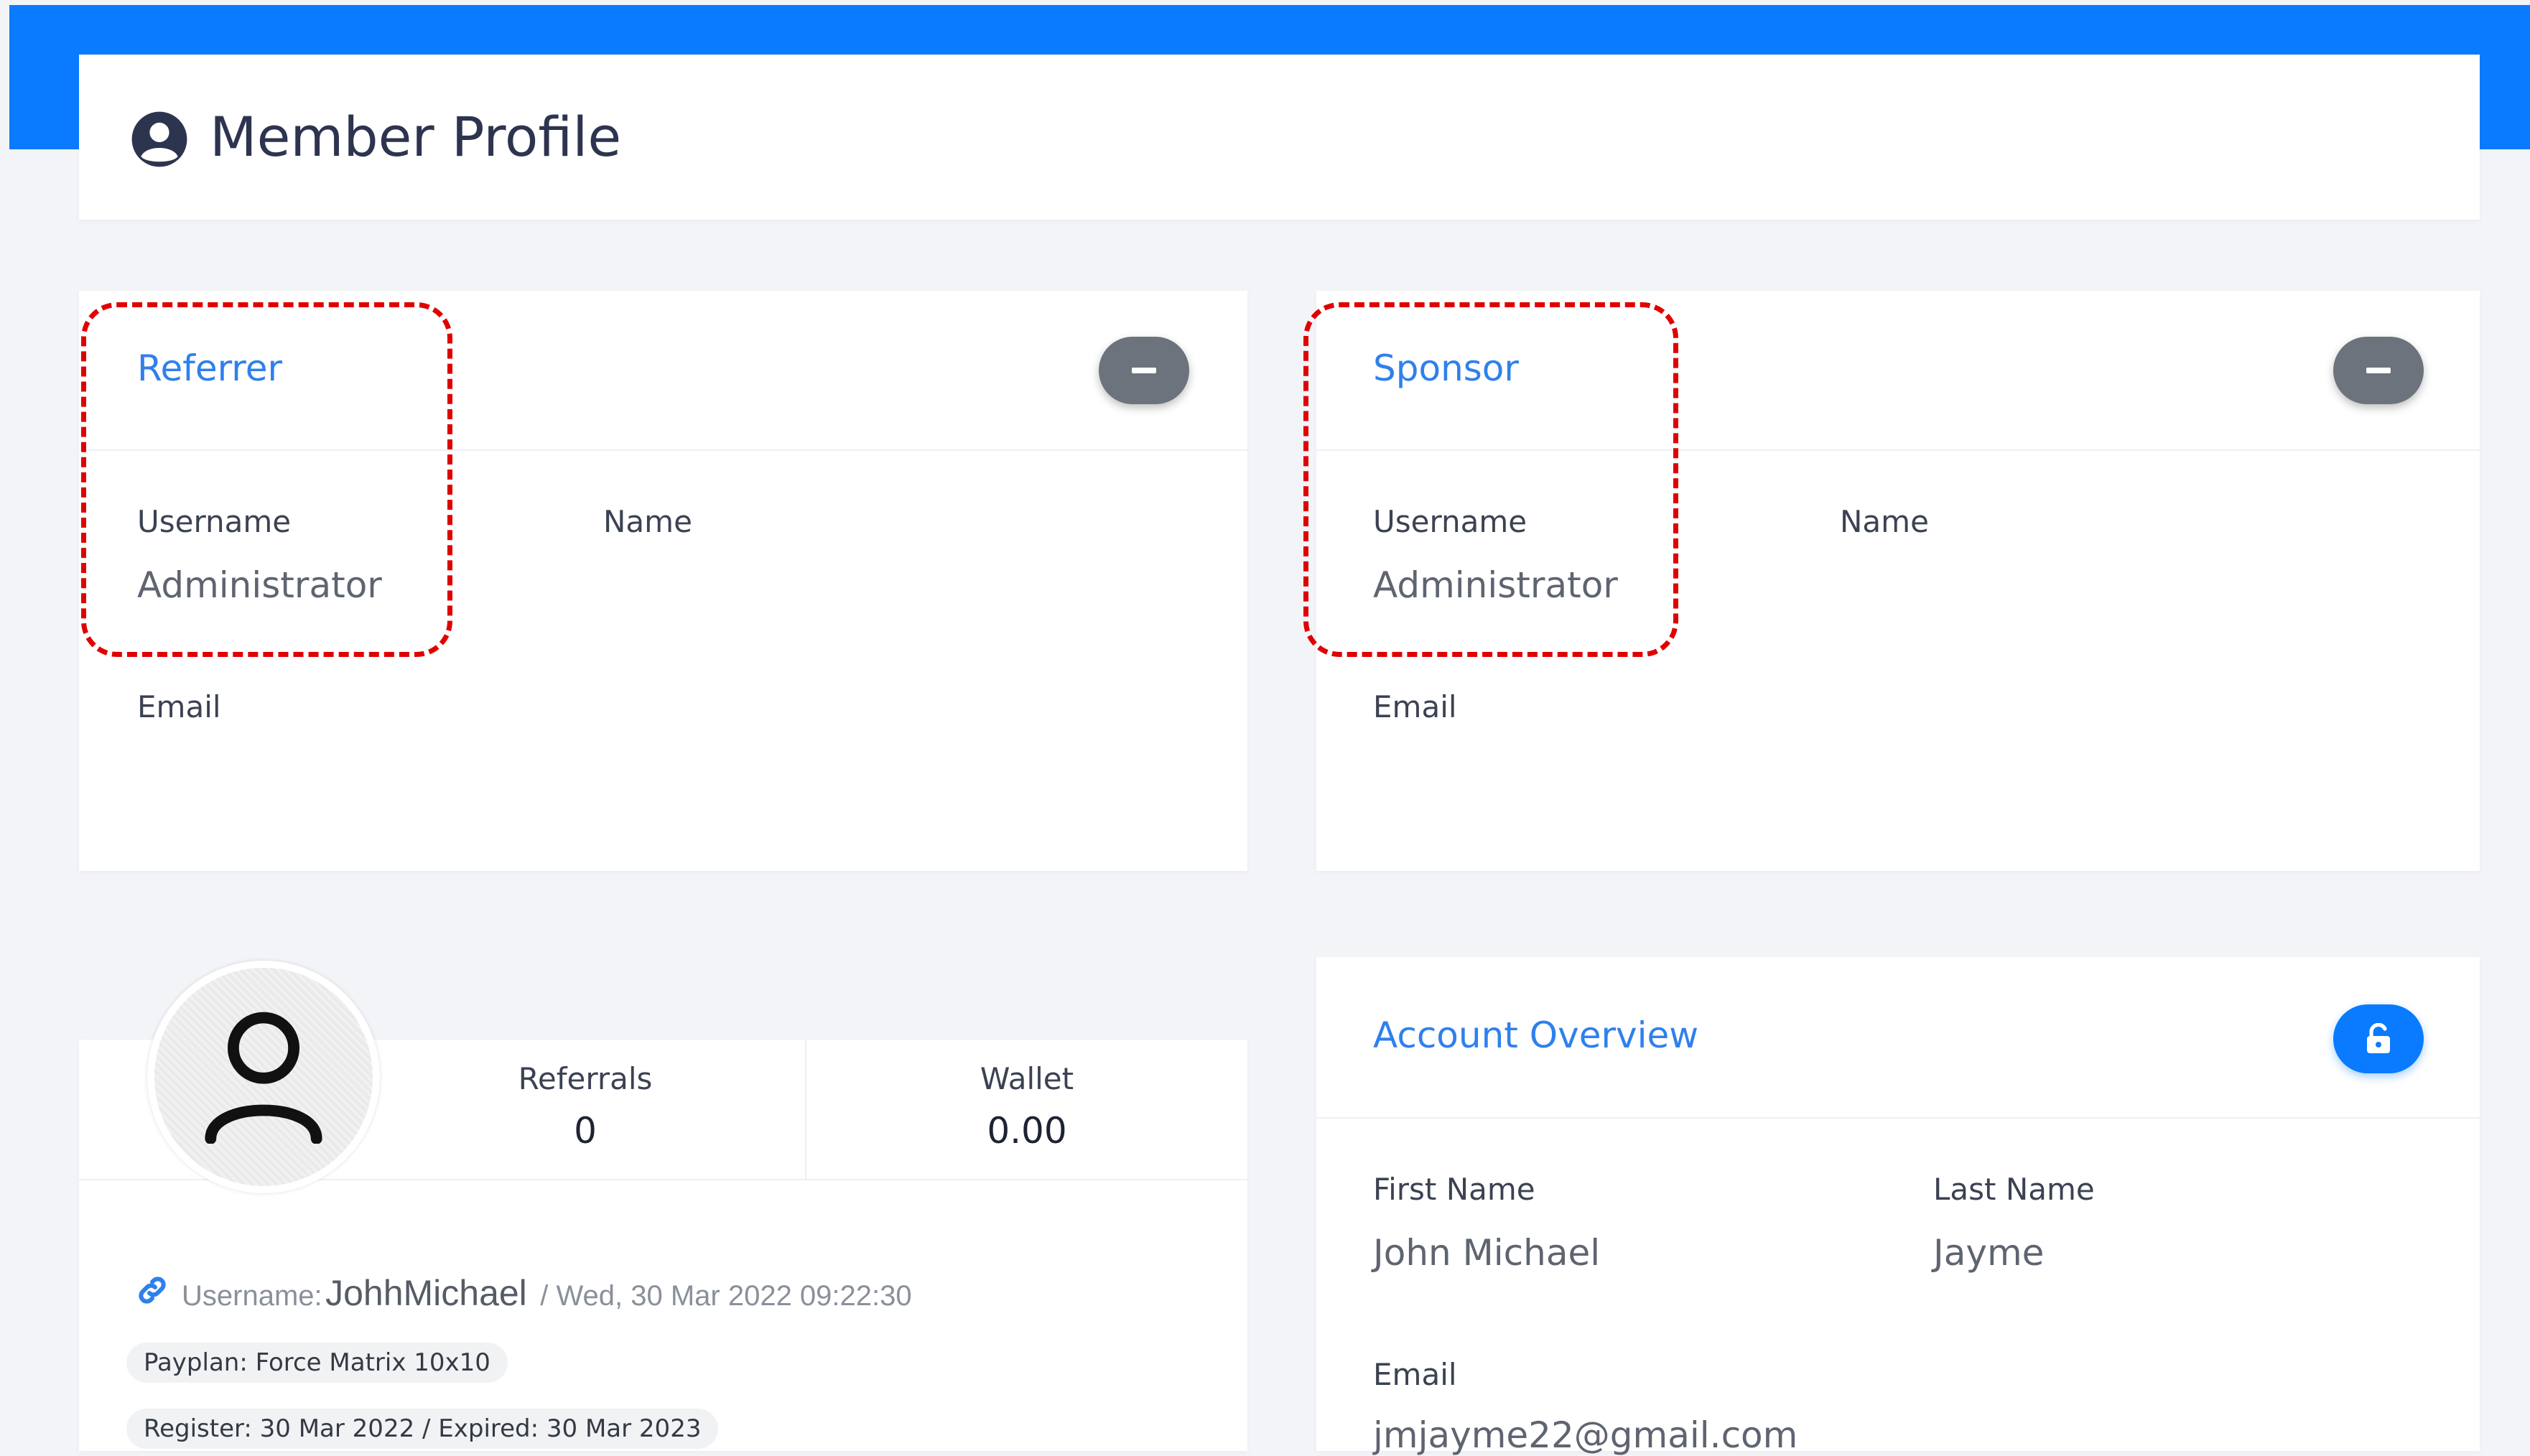 This screenshot has width=2530, height=1456. I want to click on link-icon, so click(152, 1290).